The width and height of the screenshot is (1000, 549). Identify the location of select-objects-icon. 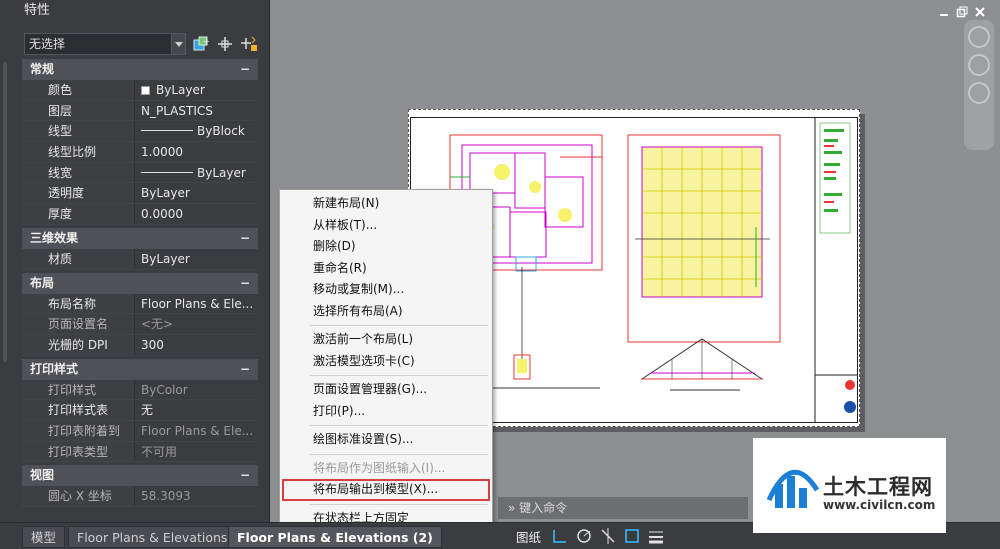
(225, 44).